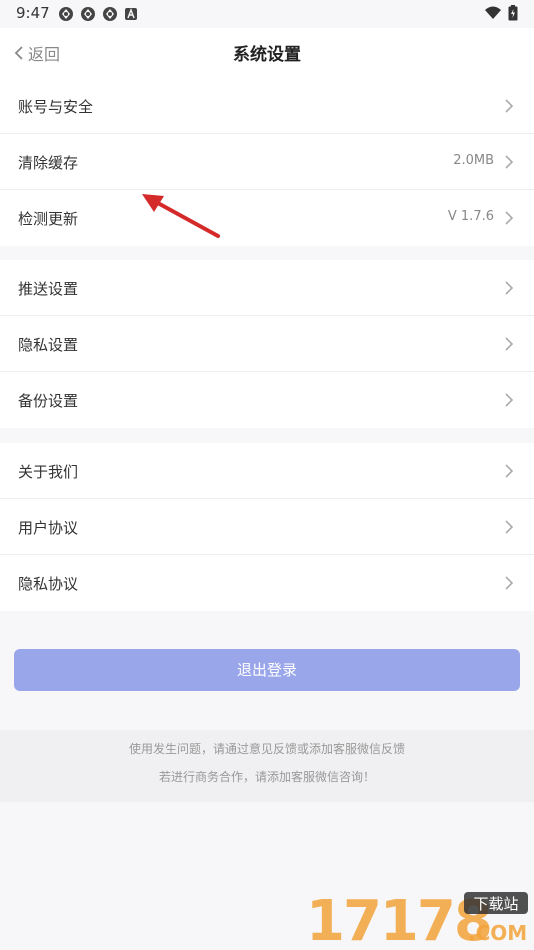 The image size is (534, 950). Describe the element at coordinates (48, 289) in the screenshot. I see `settings-item-label: 推送设置` at that location.